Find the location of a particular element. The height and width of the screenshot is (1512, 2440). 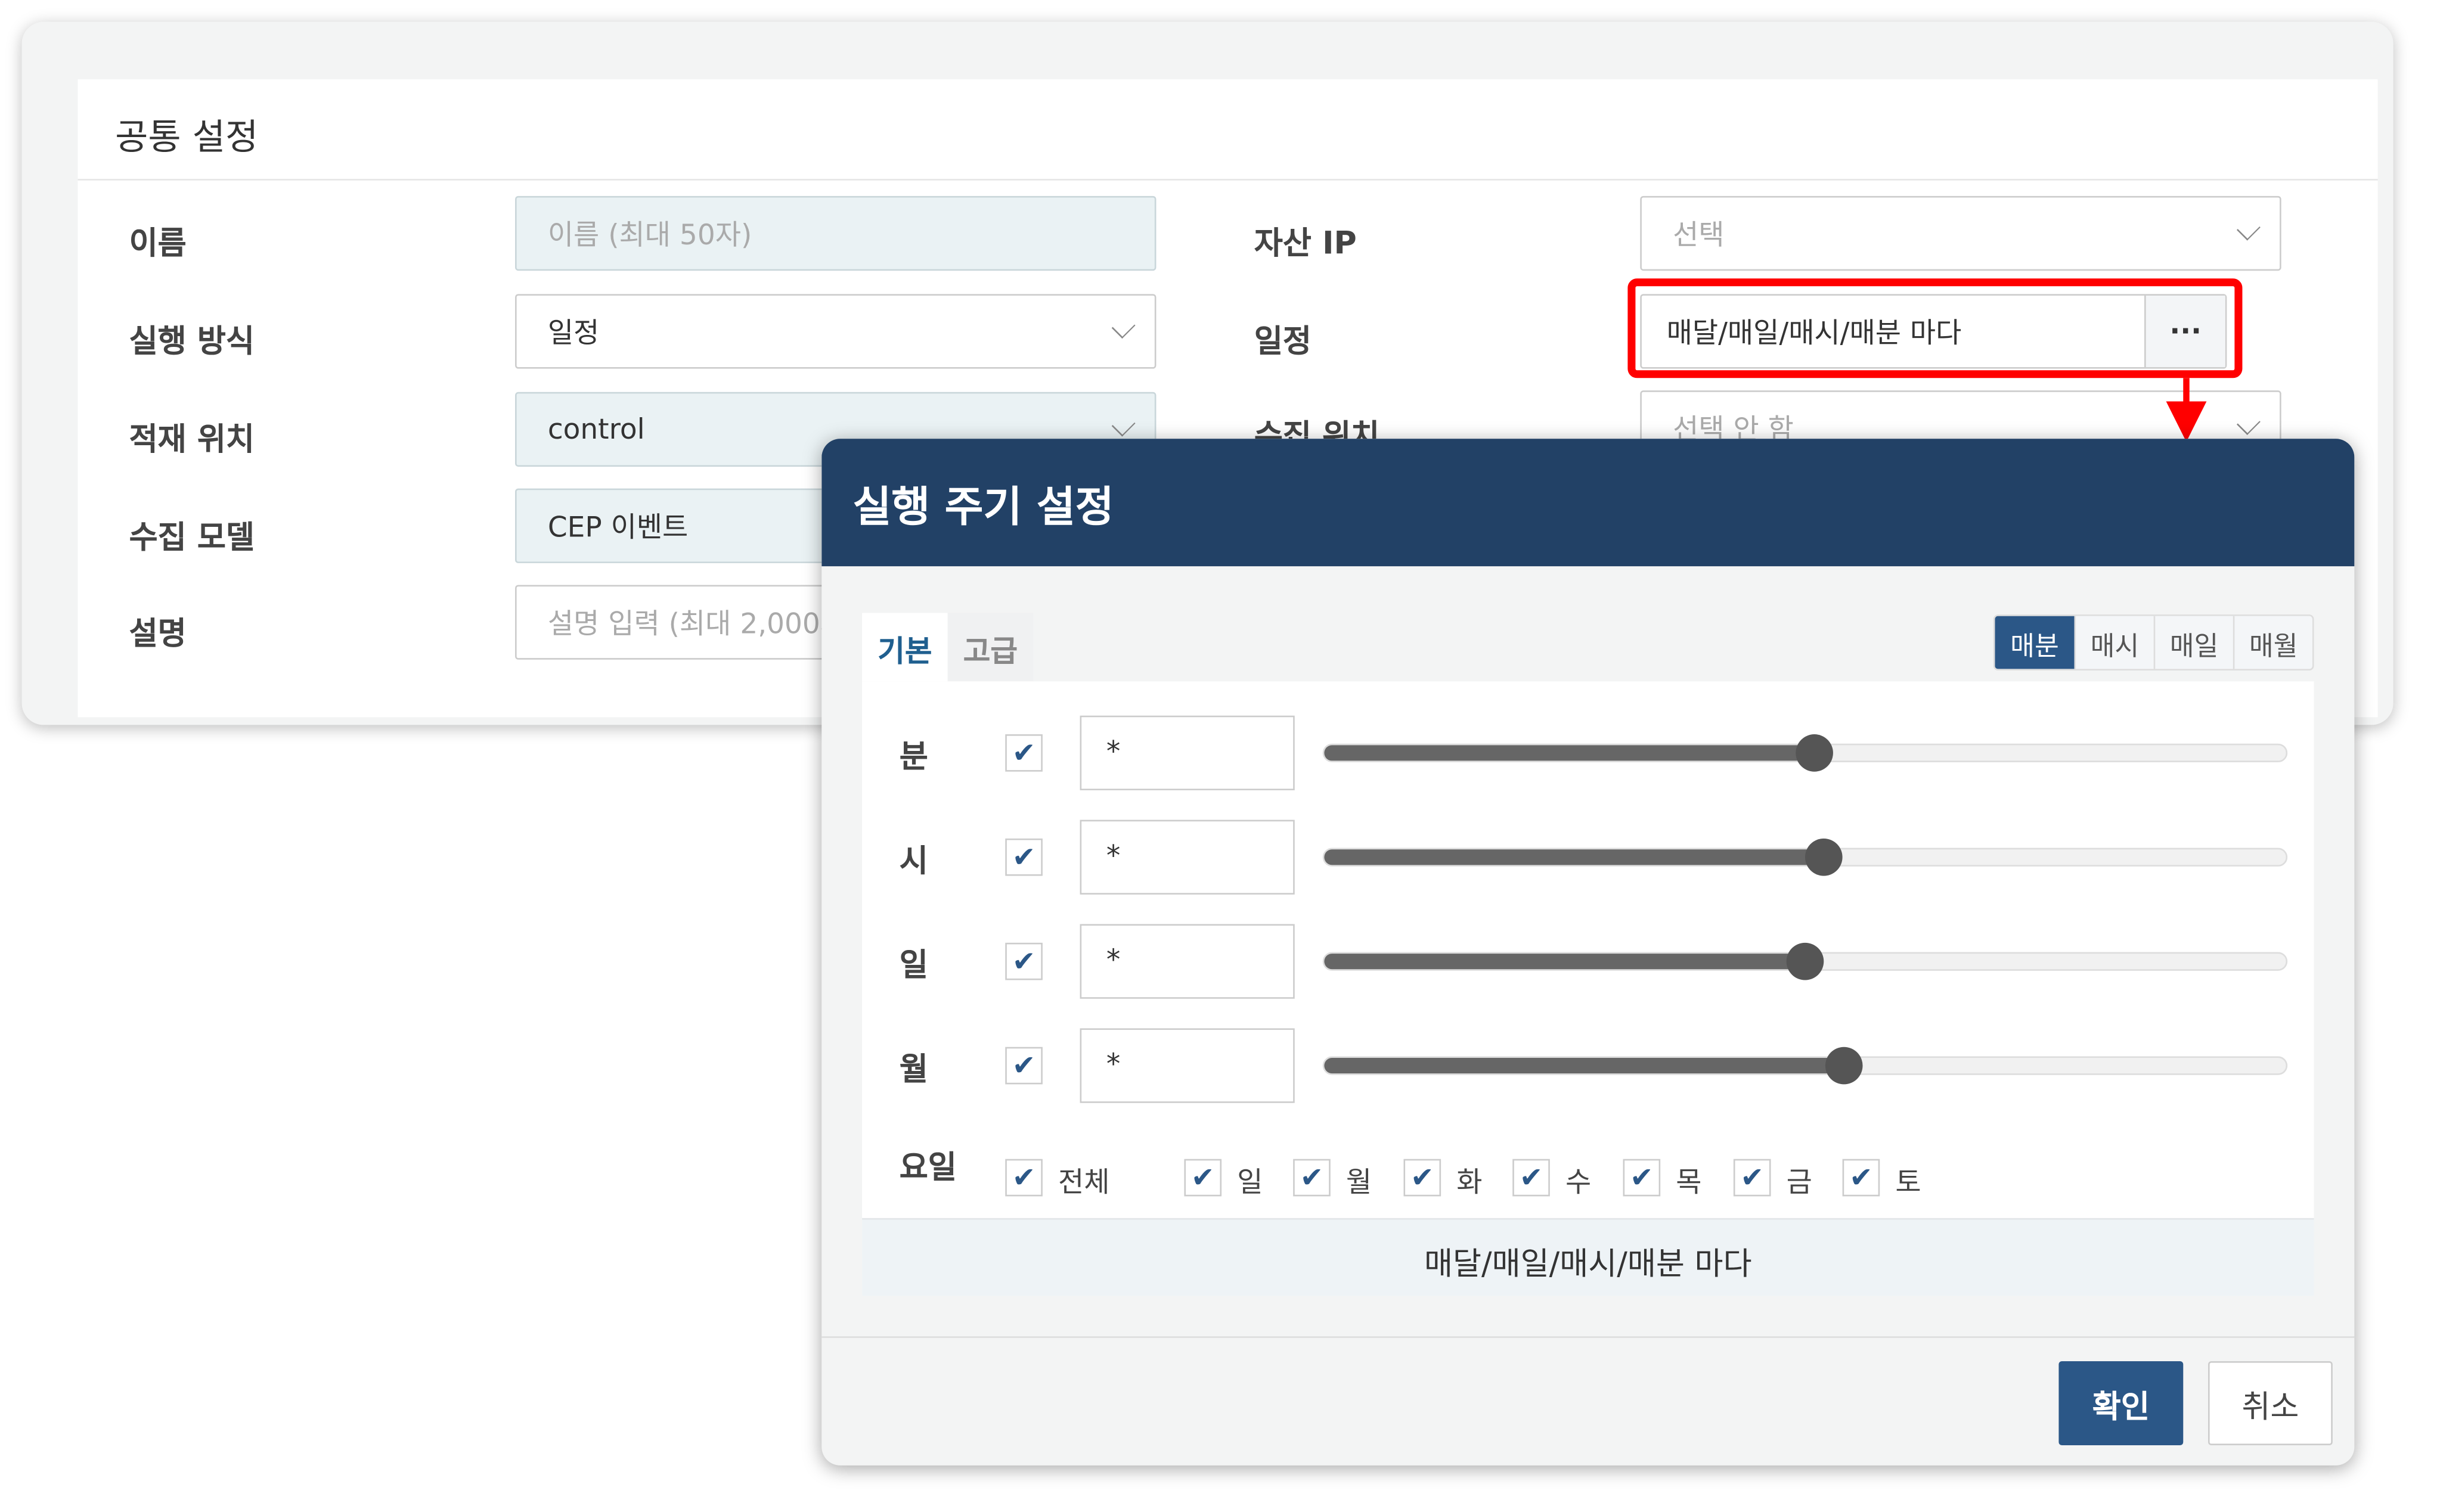

weekday-label: 화 is located at coordinates (1469, 1183).